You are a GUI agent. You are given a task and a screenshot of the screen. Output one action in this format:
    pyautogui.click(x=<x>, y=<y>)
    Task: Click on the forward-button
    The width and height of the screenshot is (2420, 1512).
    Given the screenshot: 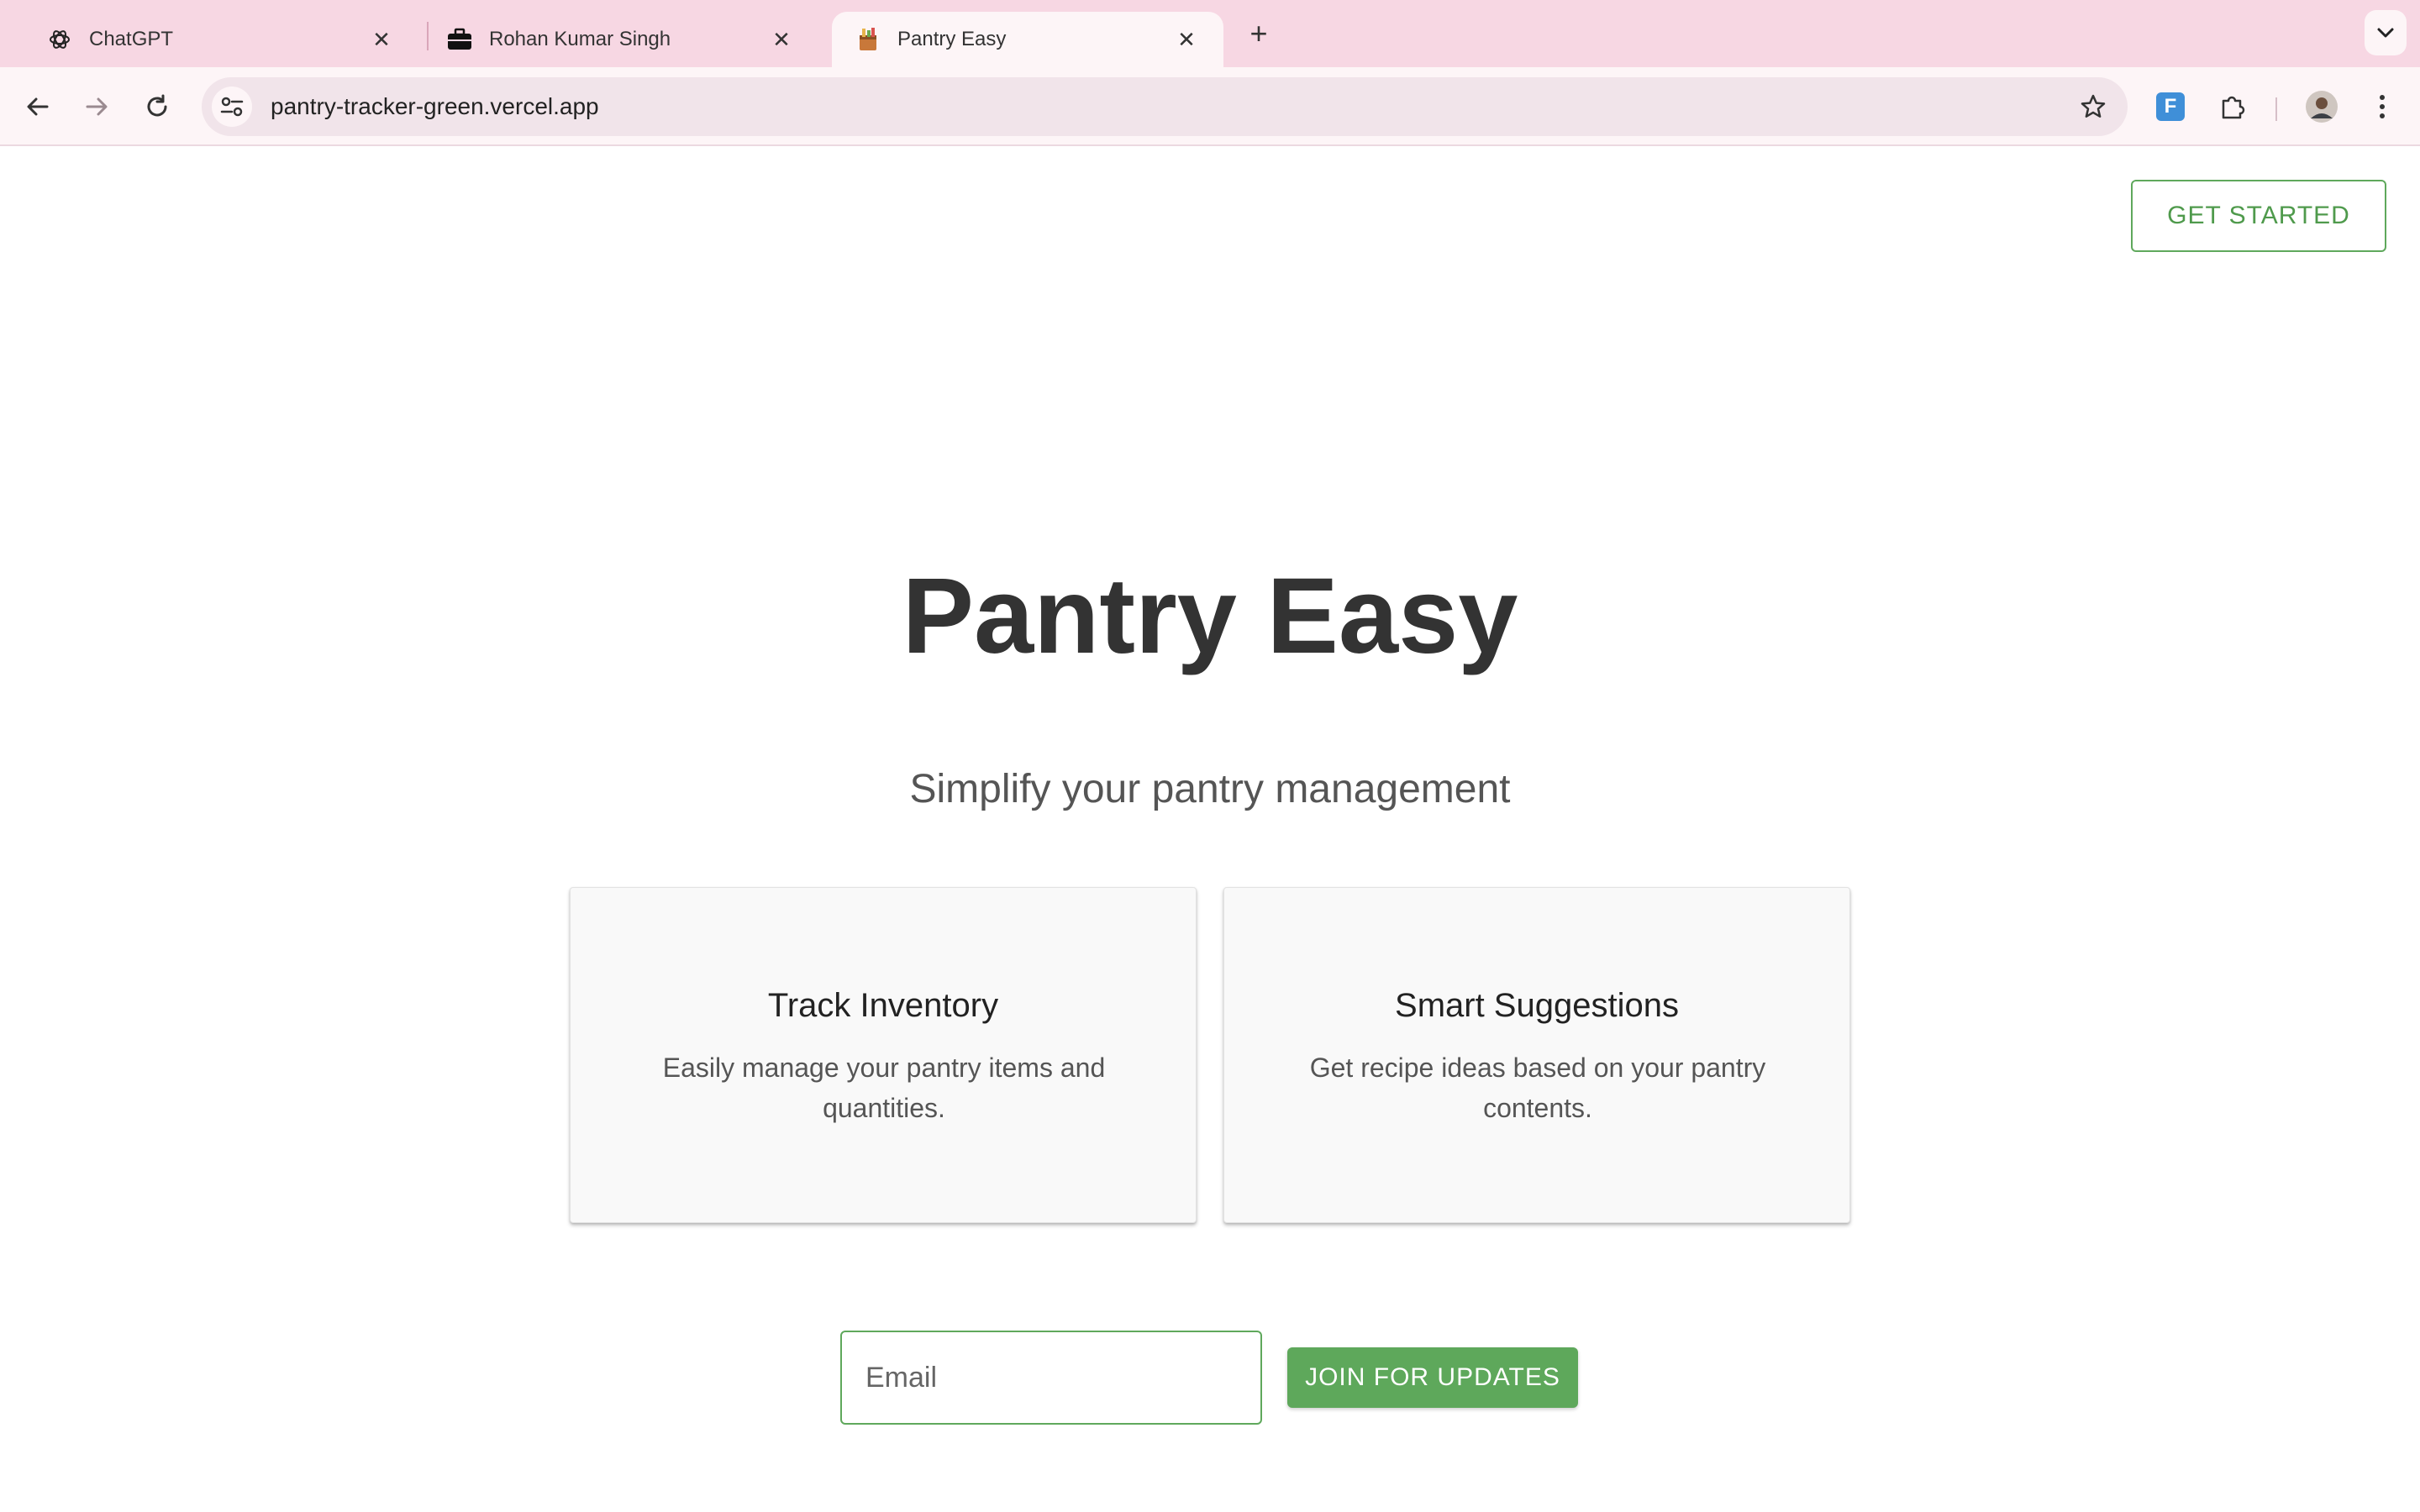 What is the action you would take?
    pyautogui.click(x=97, y=107)
    